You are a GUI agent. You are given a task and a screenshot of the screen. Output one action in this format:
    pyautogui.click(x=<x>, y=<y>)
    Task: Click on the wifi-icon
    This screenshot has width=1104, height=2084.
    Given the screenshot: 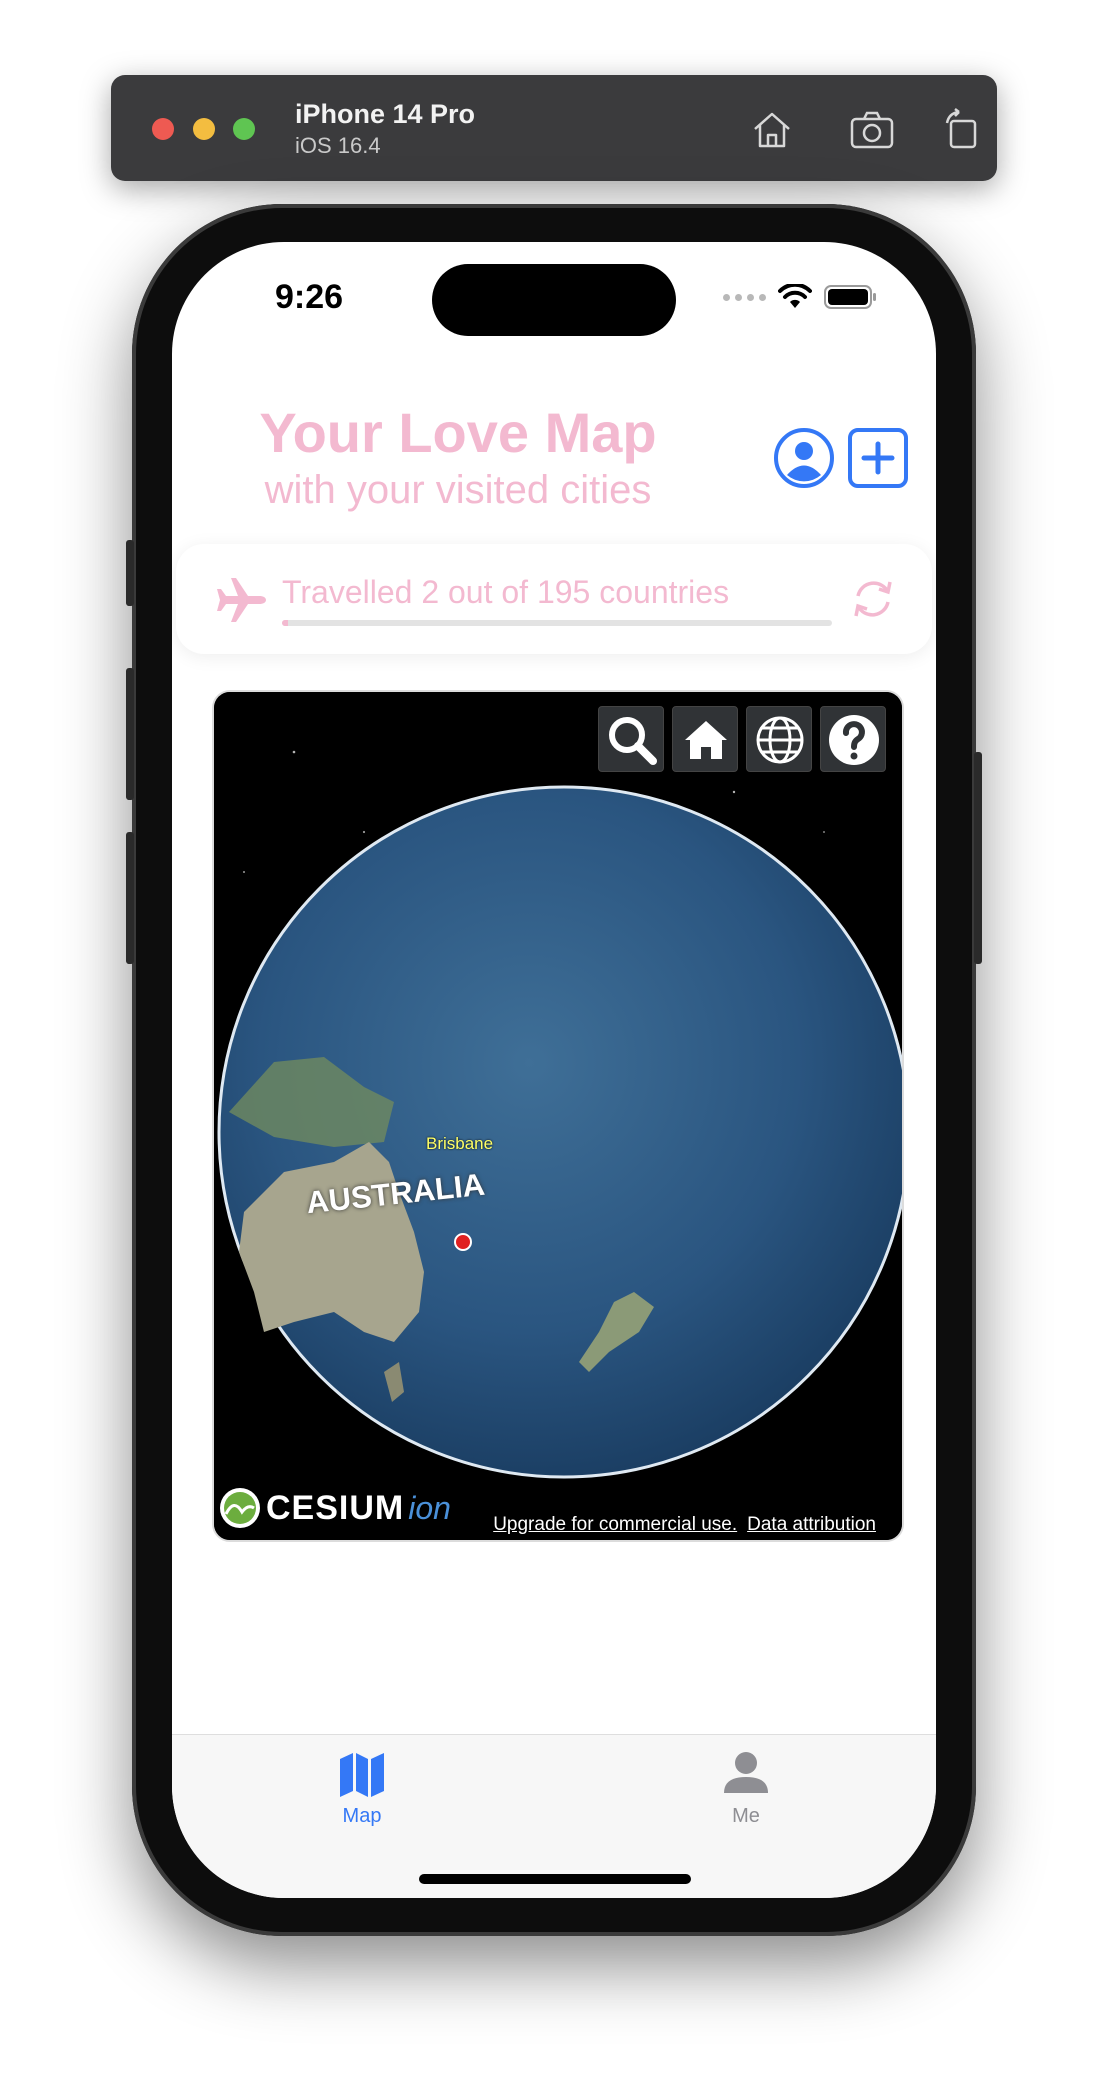 What is the action you would take?
    pyautogui.click(x=795, y=296)
    